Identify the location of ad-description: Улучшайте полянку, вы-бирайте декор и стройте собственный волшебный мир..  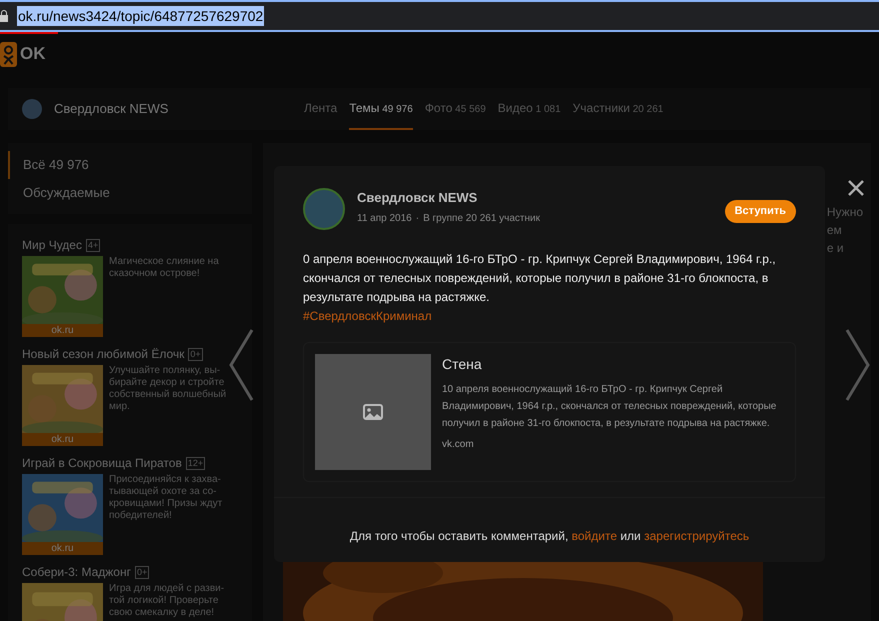
(168, 389).